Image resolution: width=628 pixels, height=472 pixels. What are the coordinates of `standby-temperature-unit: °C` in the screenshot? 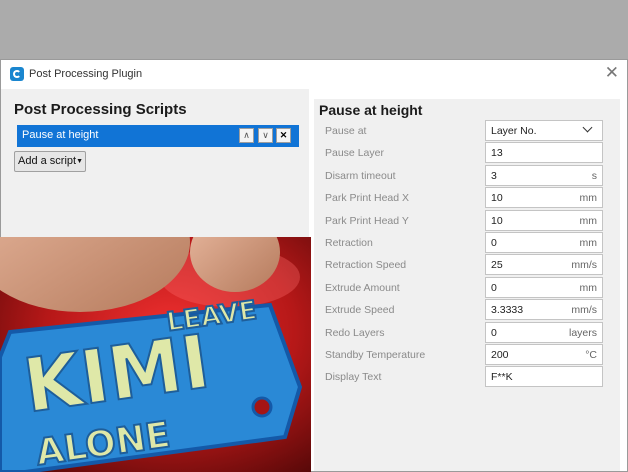 It's located at (591, 355).